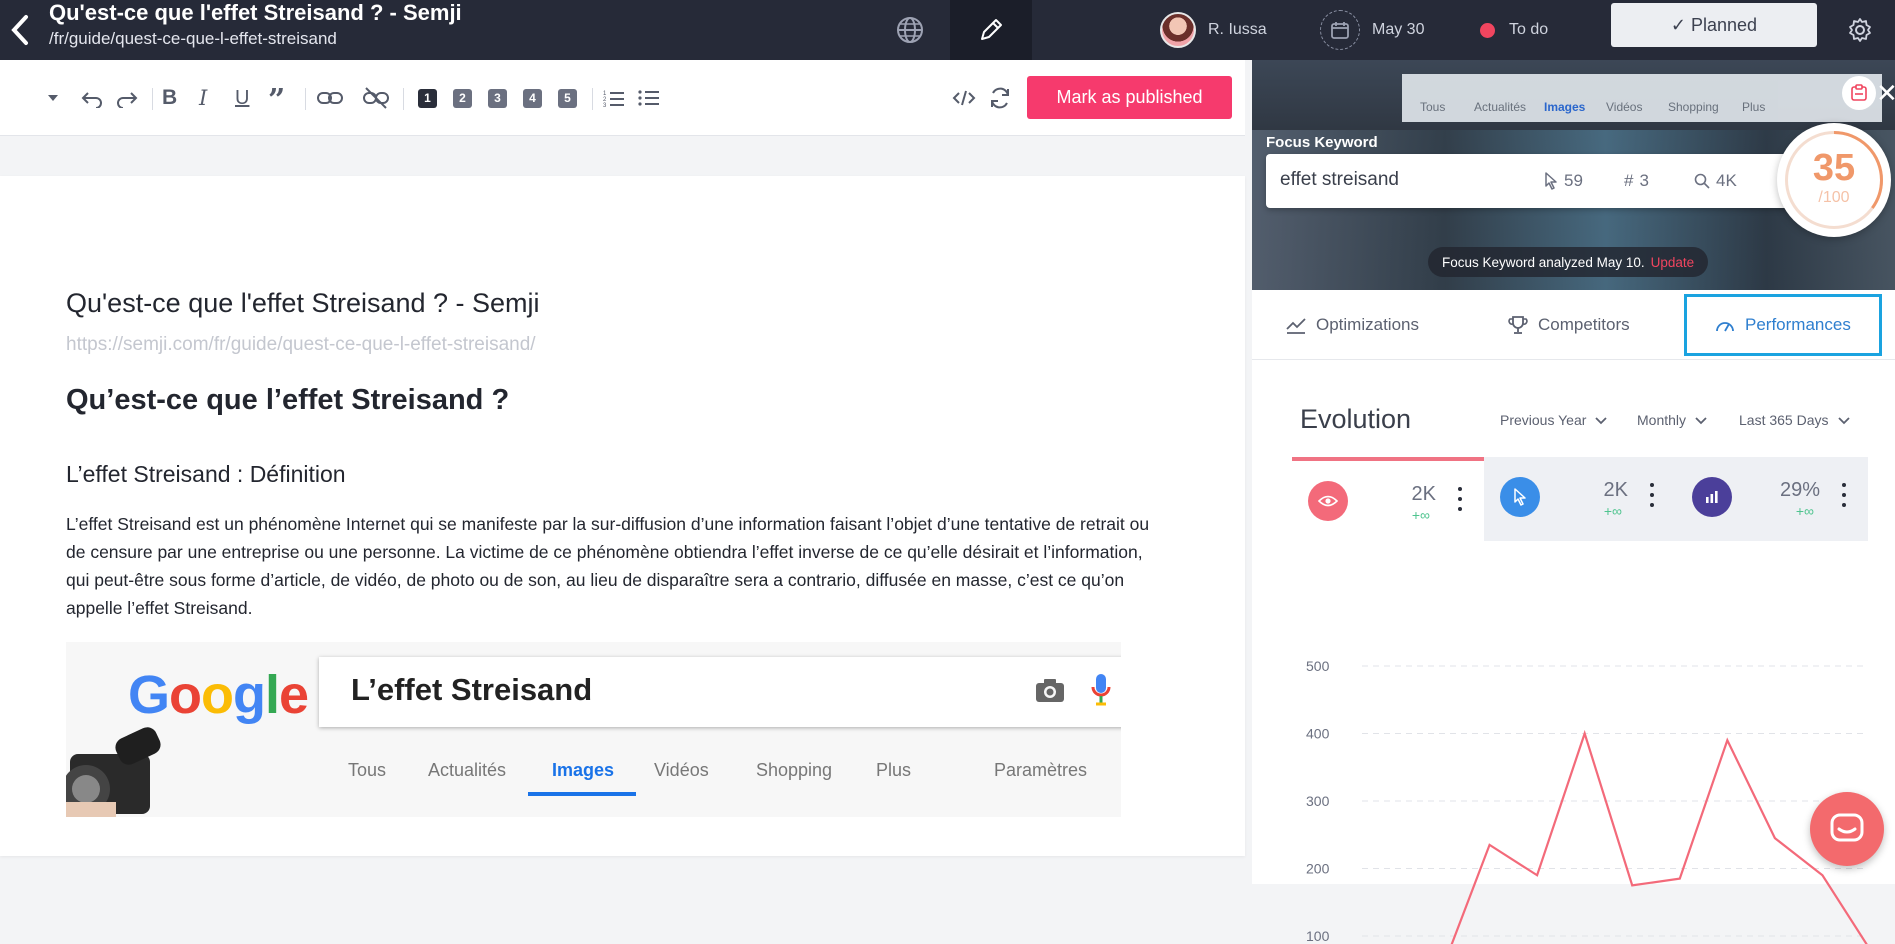 The width and height of the screenshot is (1895, 944). I want to click on page-path: /fr/guide/quest-ce-que-l-effet-streisand, so click(193, 39).